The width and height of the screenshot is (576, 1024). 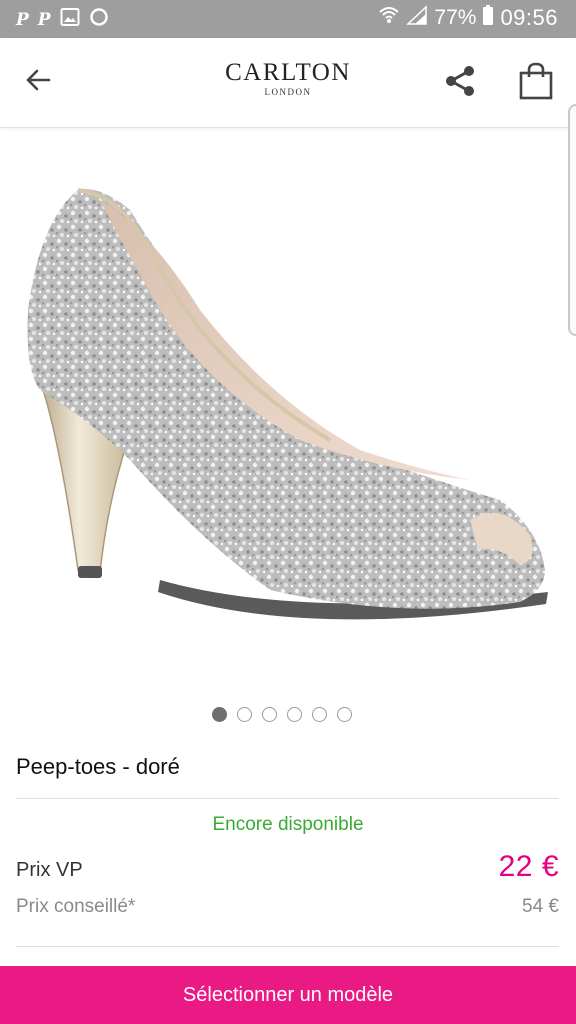 I want to click on image-icon, so click(x=70, y=19).